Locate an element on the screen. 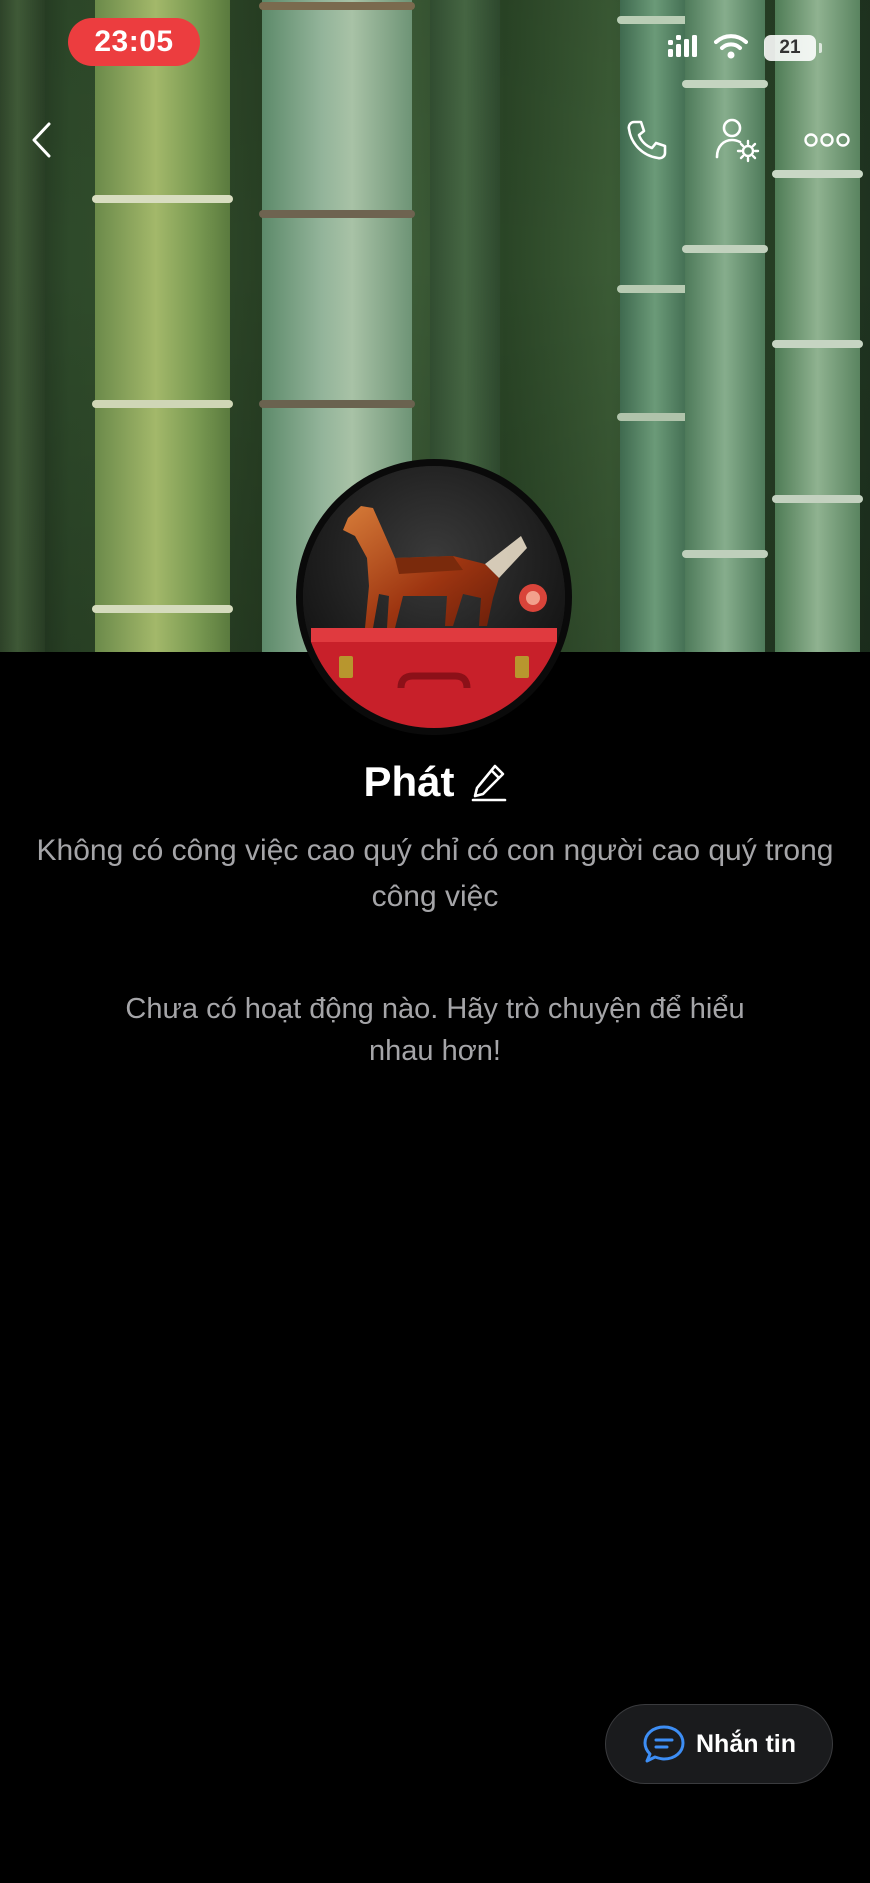  message-button: Nhắn tin is located at coordinates (719, 1744).